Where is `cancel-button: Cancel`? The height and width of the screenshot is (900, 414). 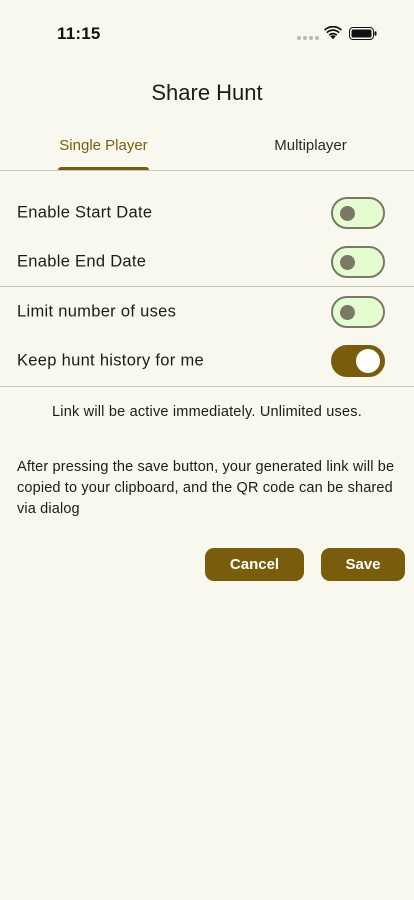
cancel-button: Cancel is located at coordinates (254, 564).